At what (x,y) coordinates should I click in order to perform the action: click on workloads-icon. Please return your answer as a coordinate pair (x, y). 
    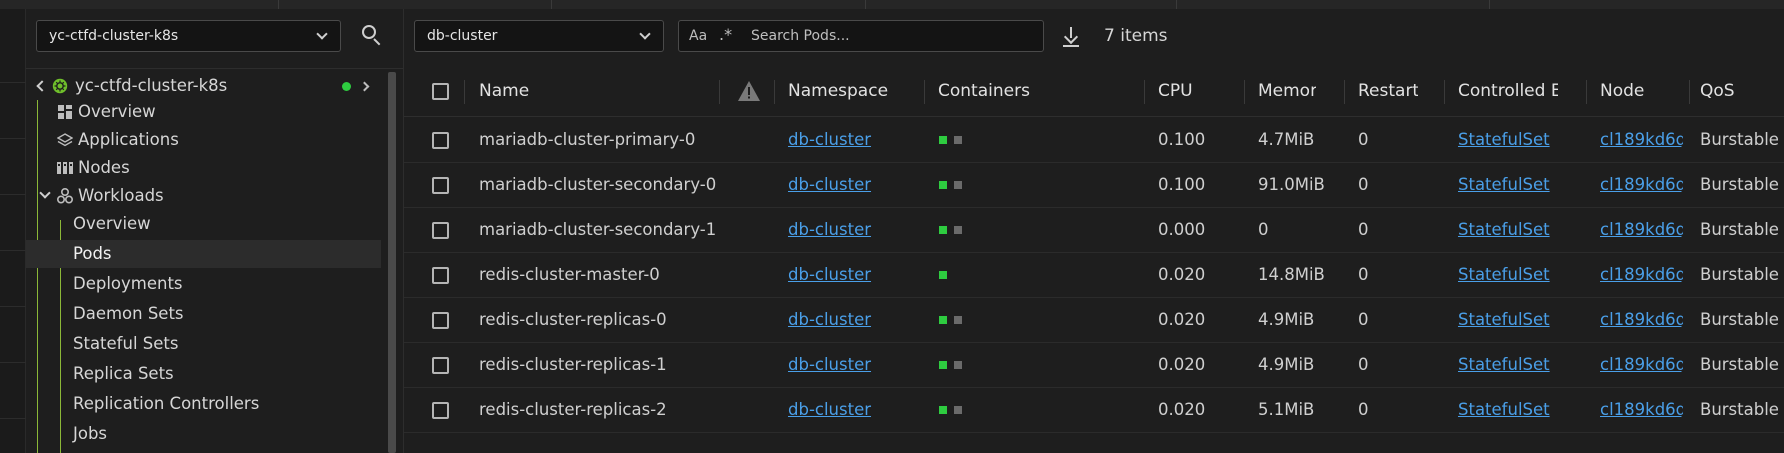
    Looking at the image, I should click on (65, 196).